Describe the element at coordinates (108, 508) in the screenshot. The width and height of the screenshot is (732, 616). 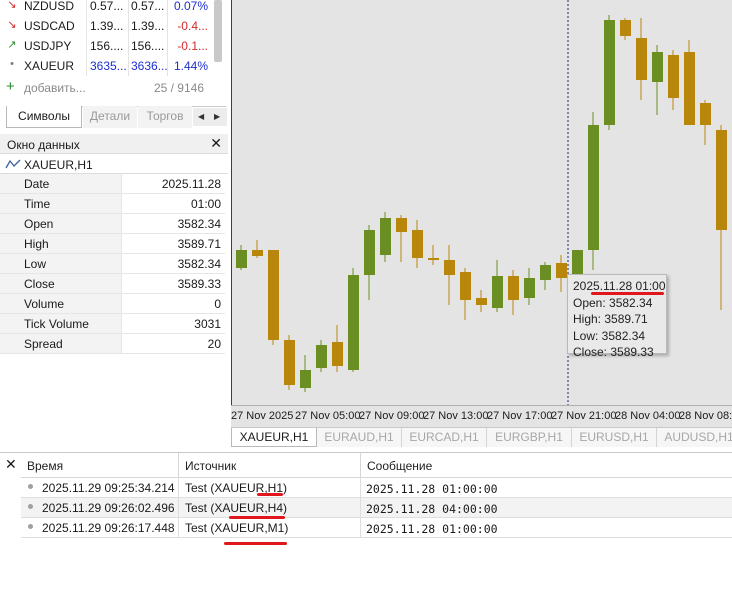
I see `log-time: 2025.11.29 09:26:02.496` at that location.